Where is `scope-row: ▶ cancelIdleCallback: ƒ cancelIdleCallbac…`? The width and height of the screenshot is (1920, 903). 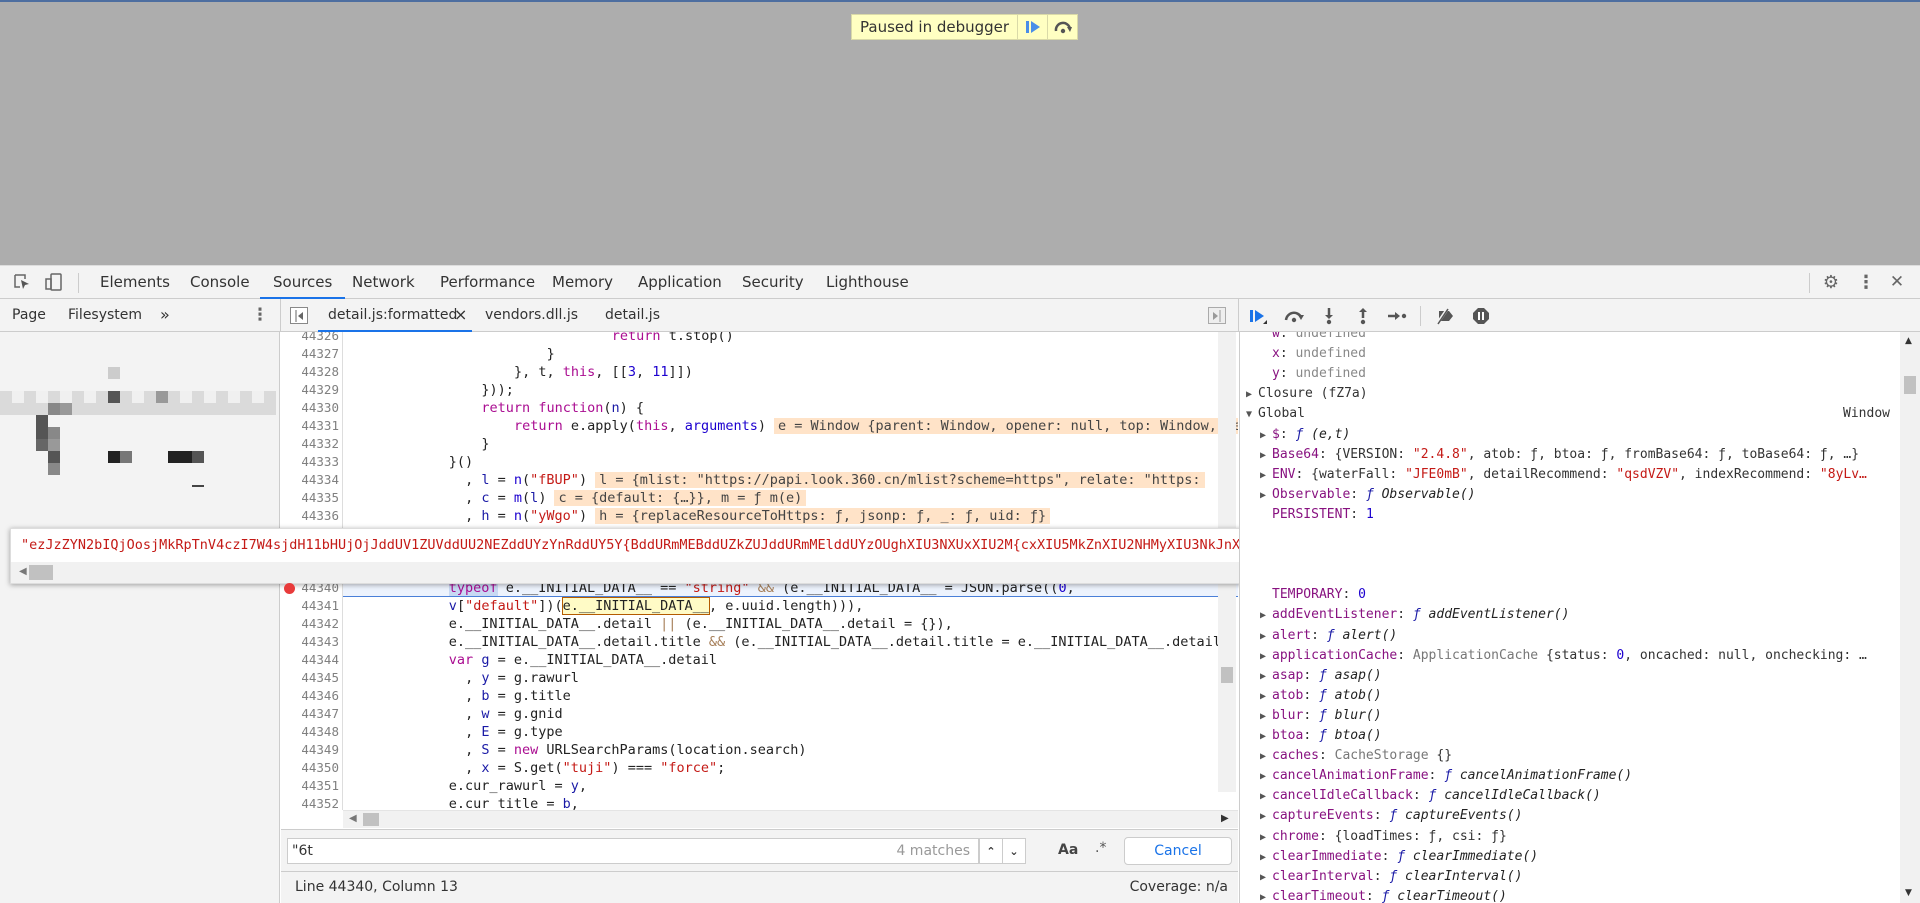
scope-row: ▶ cancelIdleCallback: ƒ cancelIdleCallbac… is located at coordinates (1578, 796).